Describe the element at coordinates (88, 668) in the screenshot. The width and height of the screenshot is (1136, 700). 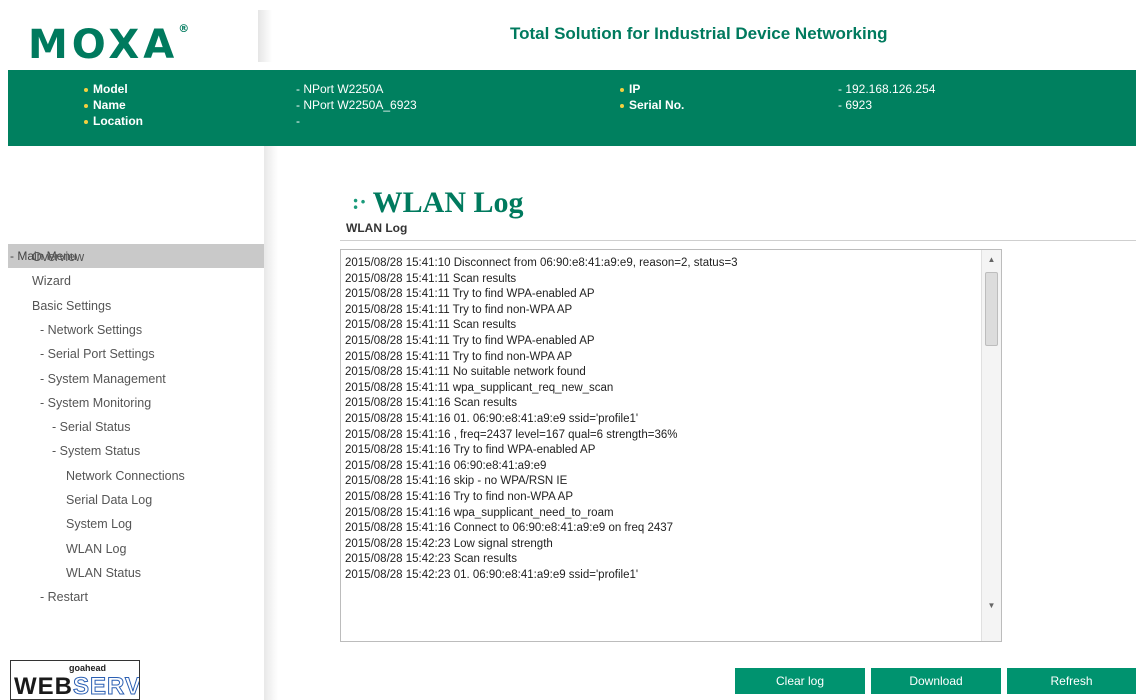
I see `webserver-small-text: goahead` at that location.